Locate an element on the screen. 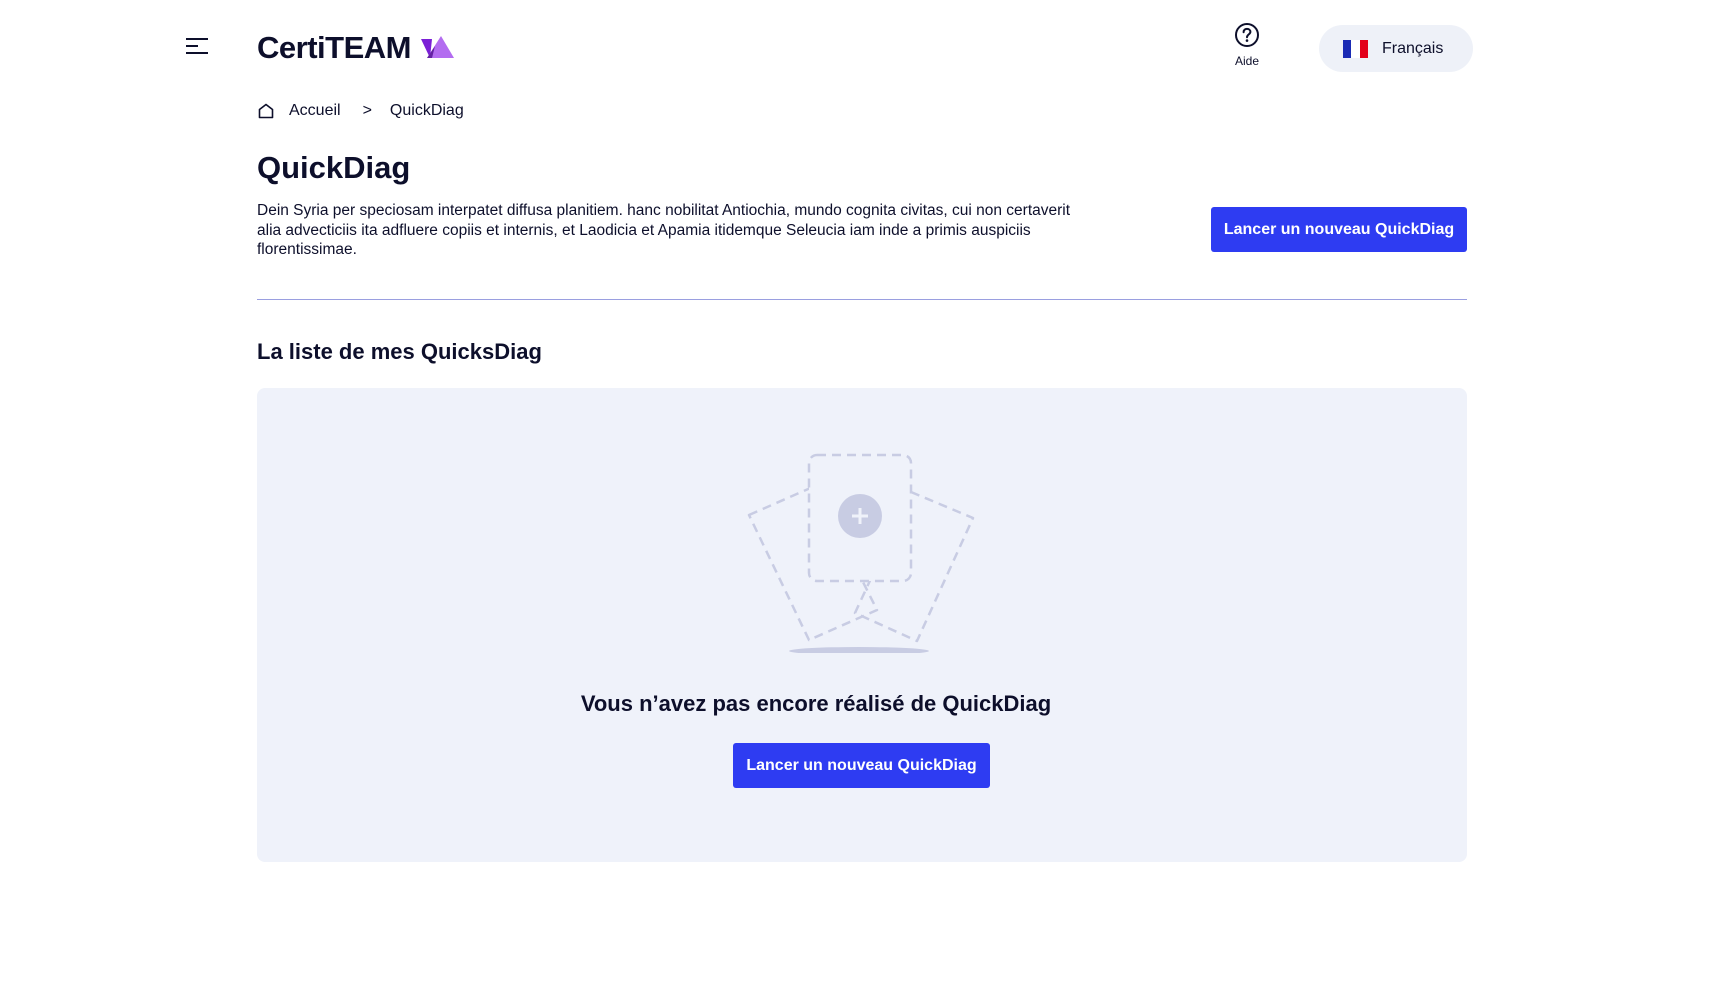 This screenshot has height=1000, width=1710. hamburger-menu-icon is located at coordinates (198, 46).